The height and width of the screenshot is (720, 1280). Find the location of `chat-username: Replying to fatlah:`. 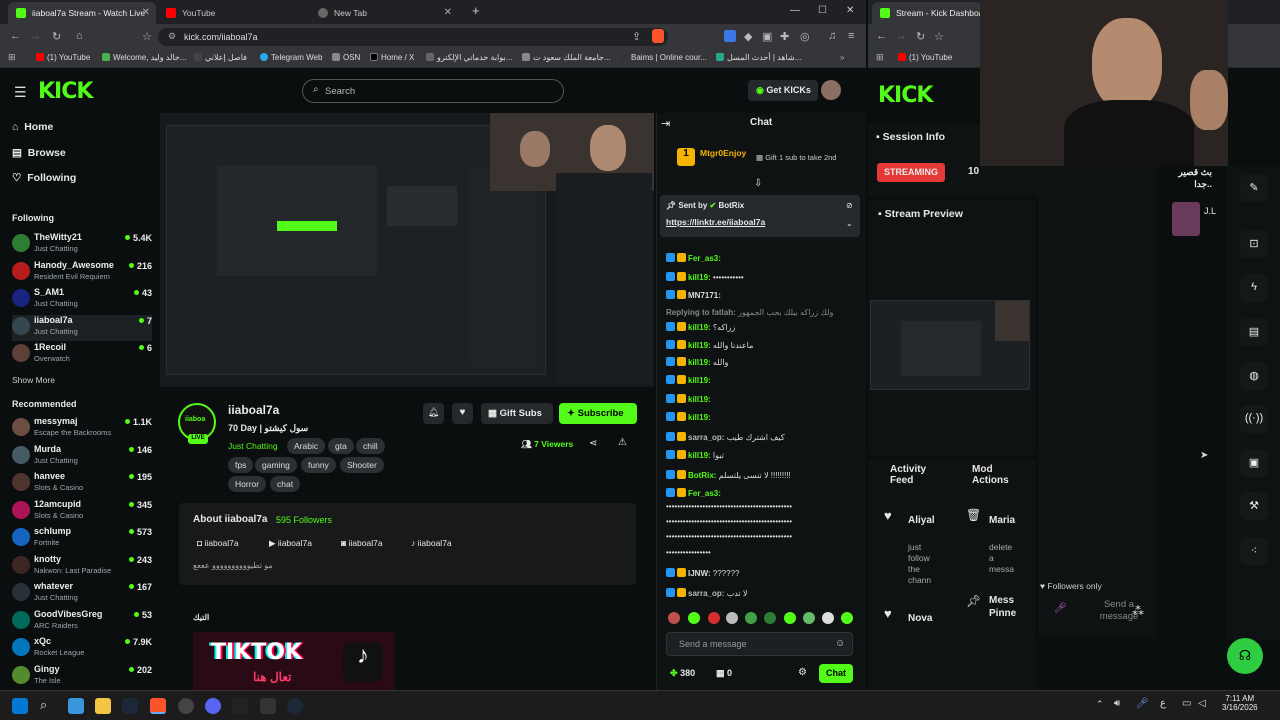

chat-username: Replying to fatlah: is located at coordinates (701, 312).